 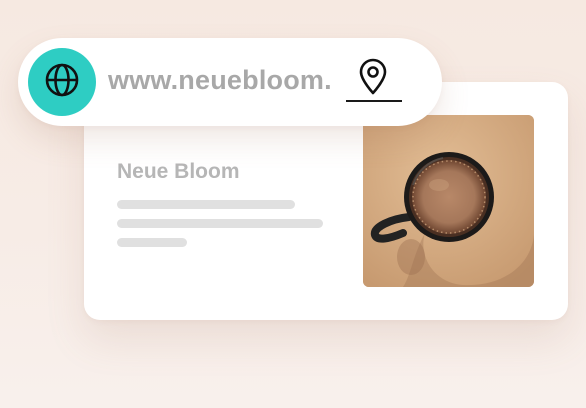 What do you see at coordinates (178, 171) in the screenshot?
I see `business-name: Neue Bloom` at bounding box center [178, 171].